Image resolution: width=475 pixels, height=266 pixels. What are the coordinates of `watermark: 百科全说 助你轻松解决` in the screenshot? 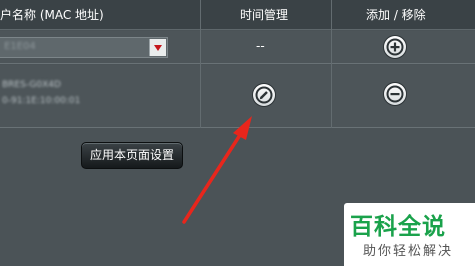 It's located at (409, 234).